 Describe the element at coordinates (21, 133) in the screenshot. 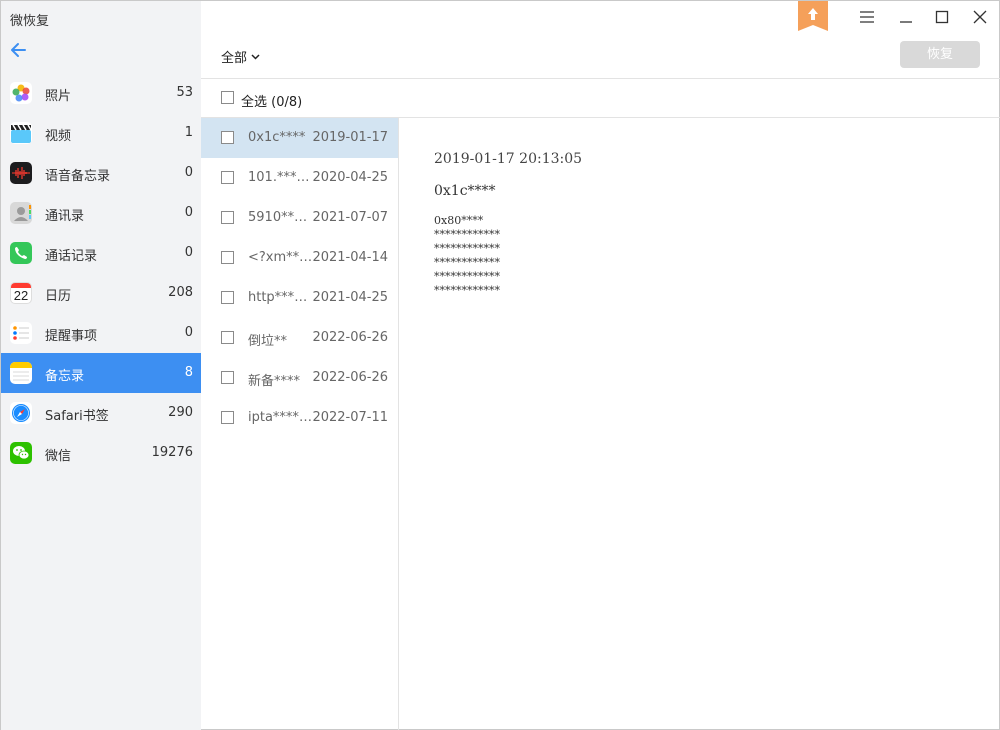

I see `video-icon` at that location.